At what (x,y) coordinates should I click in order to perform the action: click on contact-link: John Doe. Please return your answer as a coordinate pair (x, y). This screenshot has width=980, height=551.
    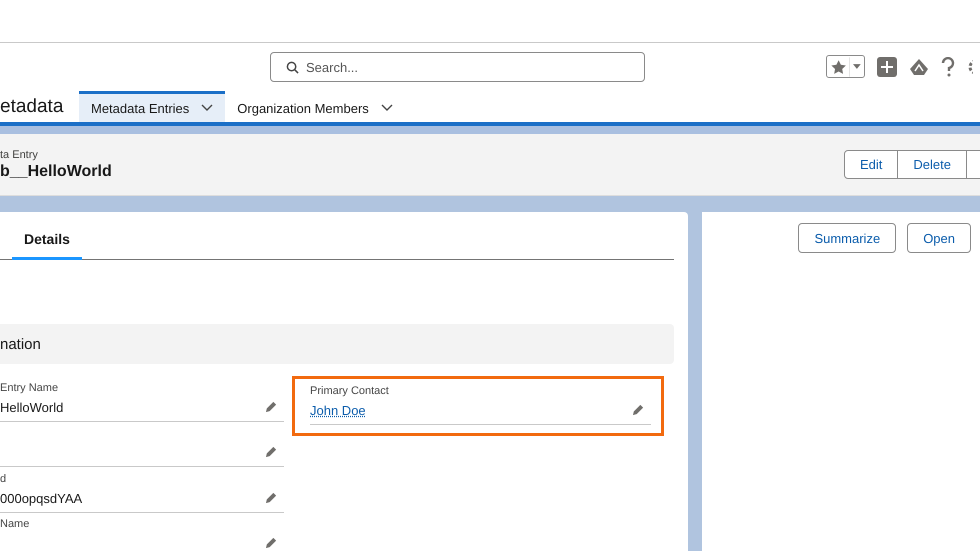
    Looking at the image, I should click on (338, 411).